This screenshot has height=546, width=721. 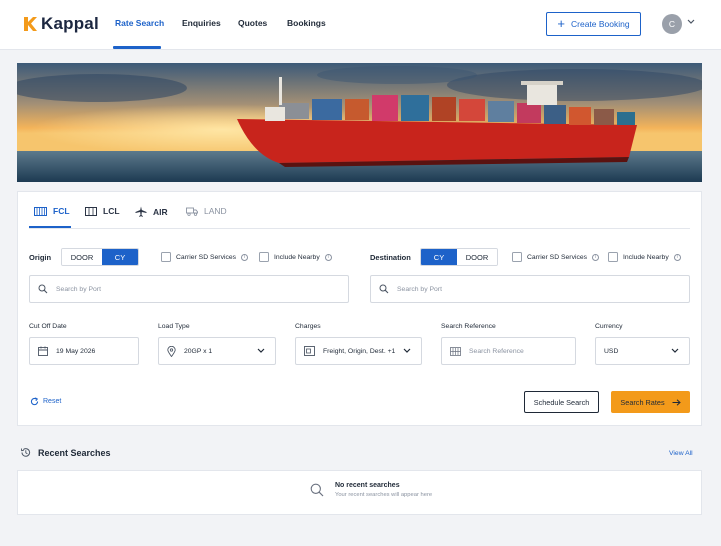 I want to click on tab-land: LAND, so click(x=206, y=211).